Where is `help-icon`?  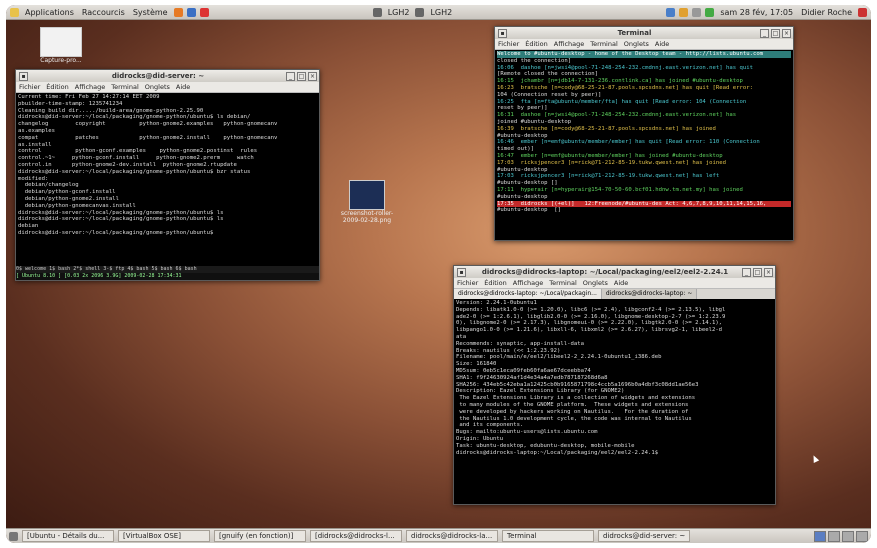 help-icon is located at coordinates (204, 12).